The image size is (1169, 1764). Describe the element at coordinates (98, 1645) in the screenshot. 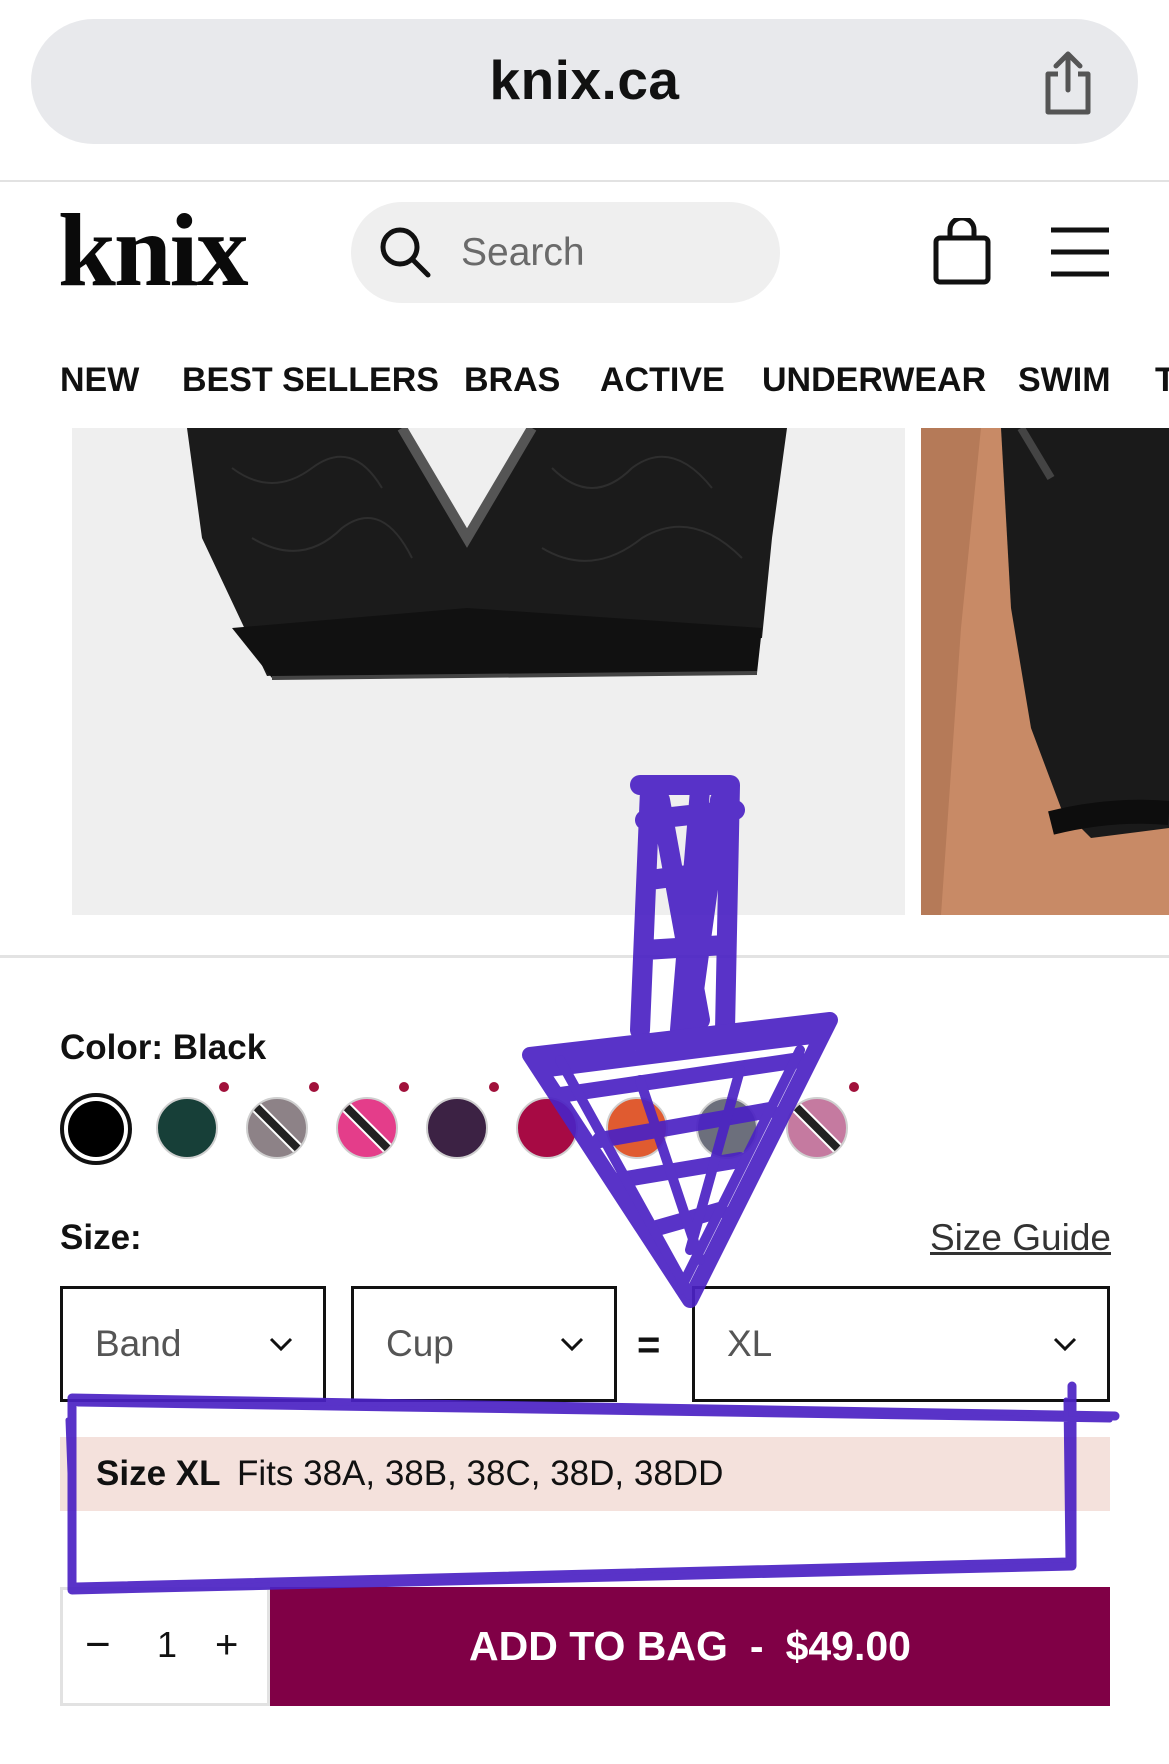

I see `quantity-decrease-button: −` at that location.